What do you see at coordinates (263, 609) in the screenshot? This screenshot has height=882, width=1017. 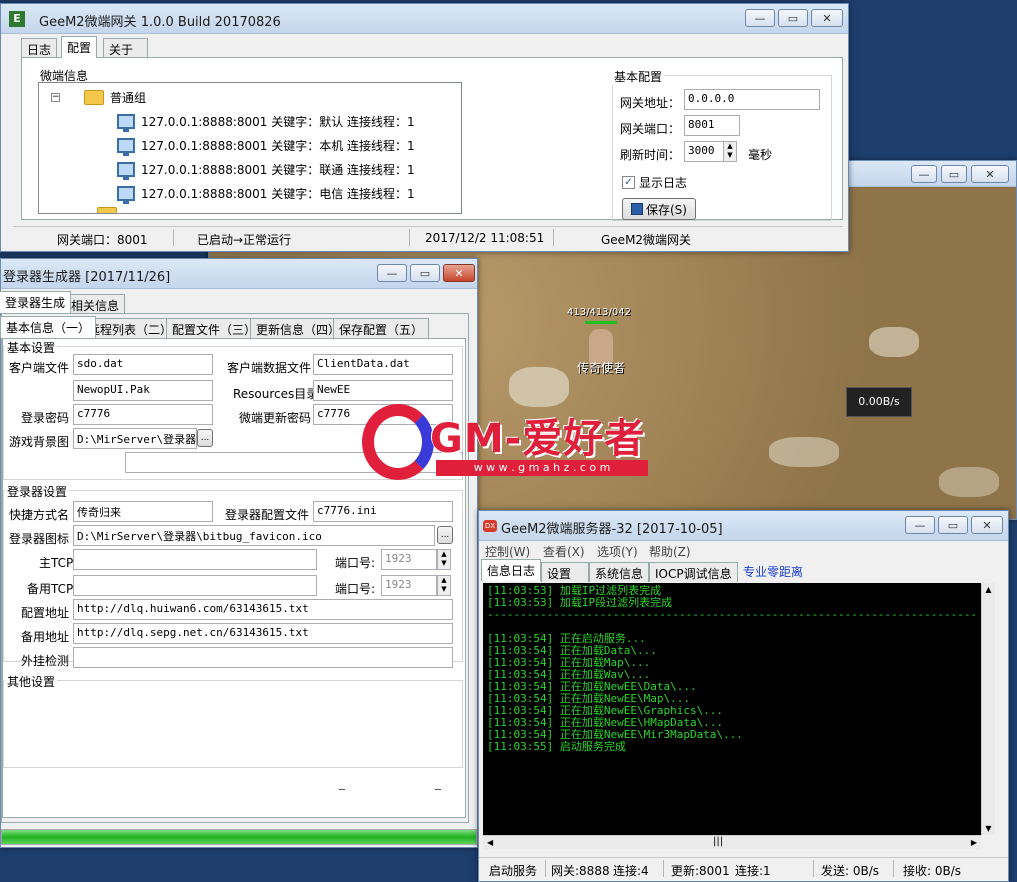 I see `config-addr-input: http://dlq.huiwan6.com/63143615.txt` at bounding box center [263, 609].